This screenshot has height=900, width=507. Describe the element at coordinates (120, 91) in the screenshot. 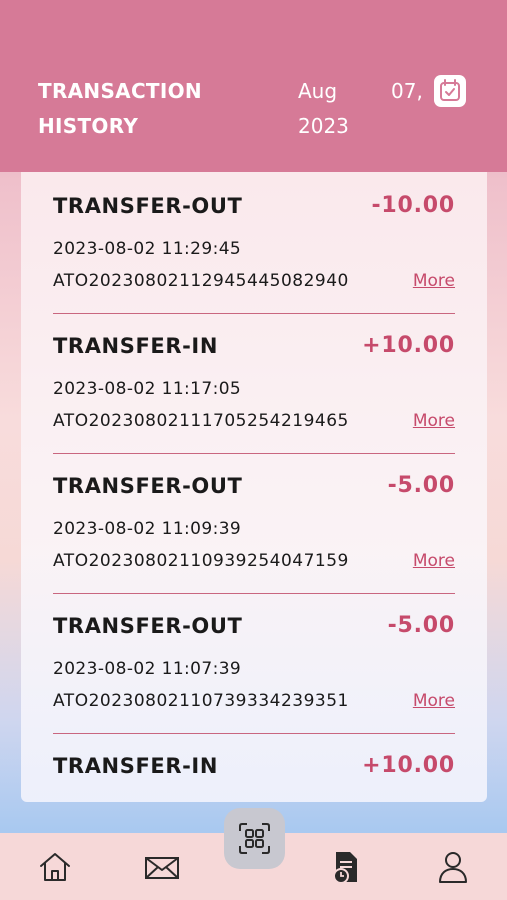

I see `page-title-line1: TRANSACTION` at that location.